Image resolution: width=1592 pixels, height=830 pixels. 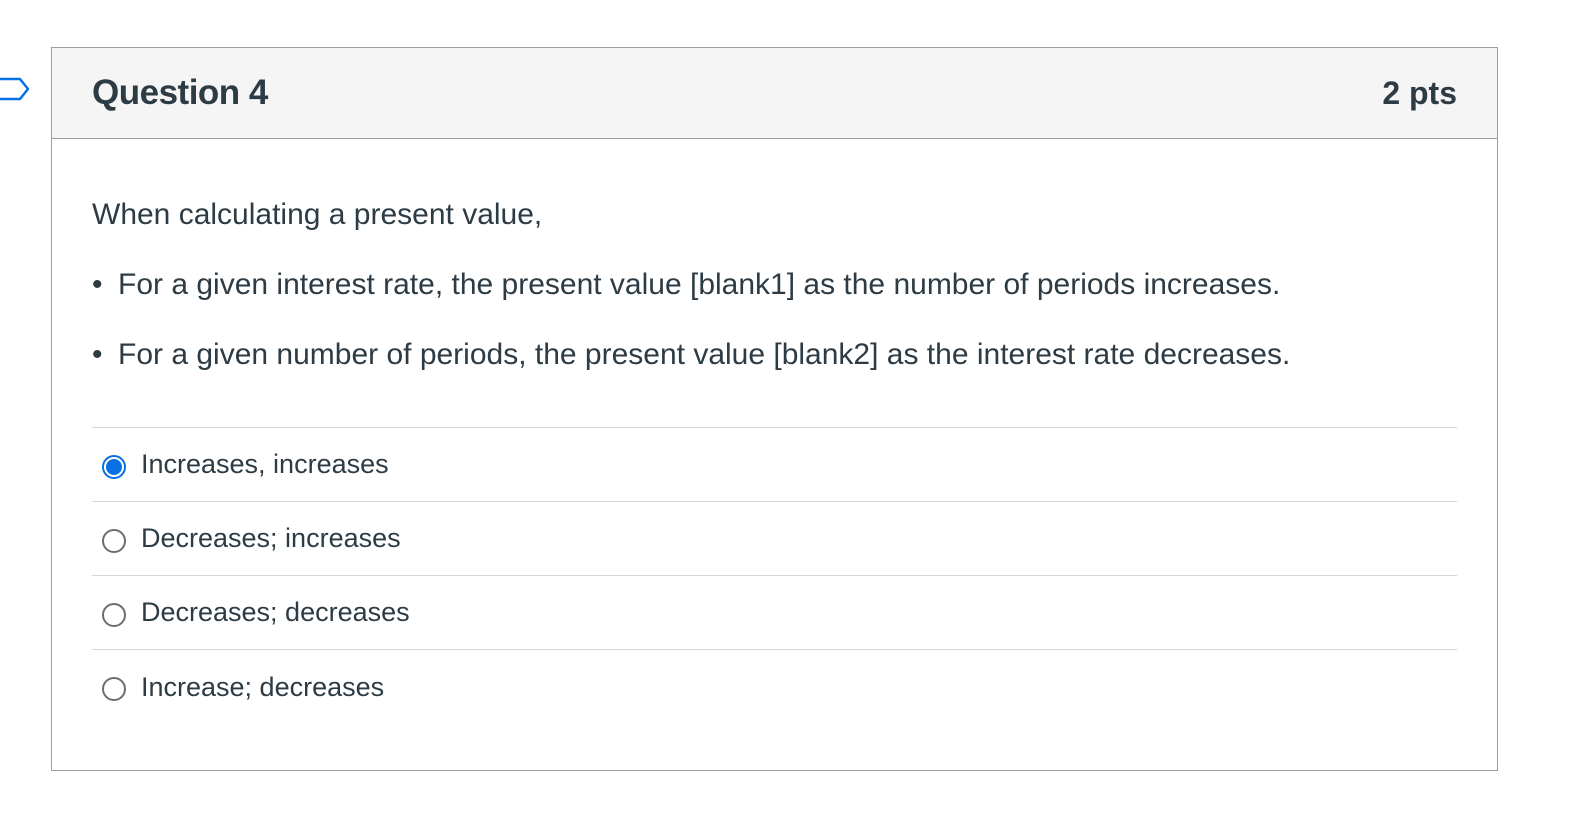 I want to click on question-header: Question 4 2 pts, so click(x=774, y=93).